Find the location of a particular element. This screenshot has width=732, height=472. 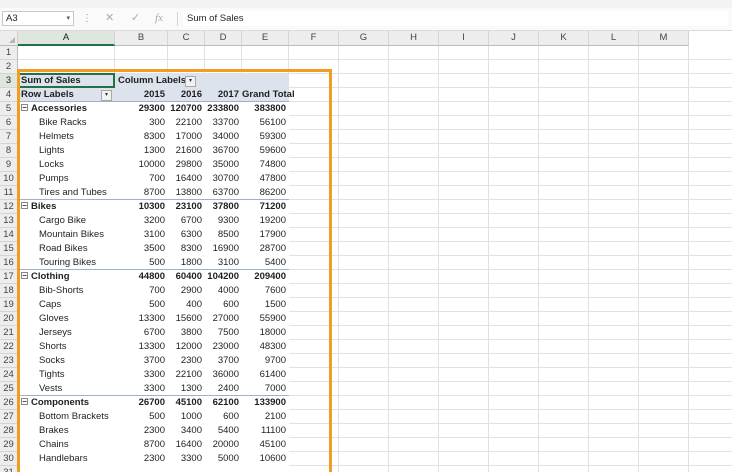

column-header-a: A is located at coordinates (66, 38).